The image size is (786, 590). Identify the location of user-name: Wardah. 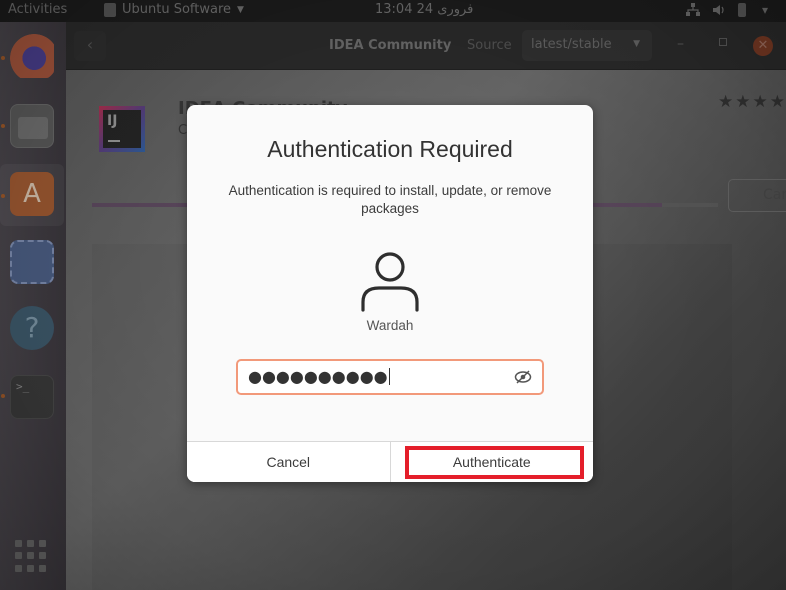
(390, 325).